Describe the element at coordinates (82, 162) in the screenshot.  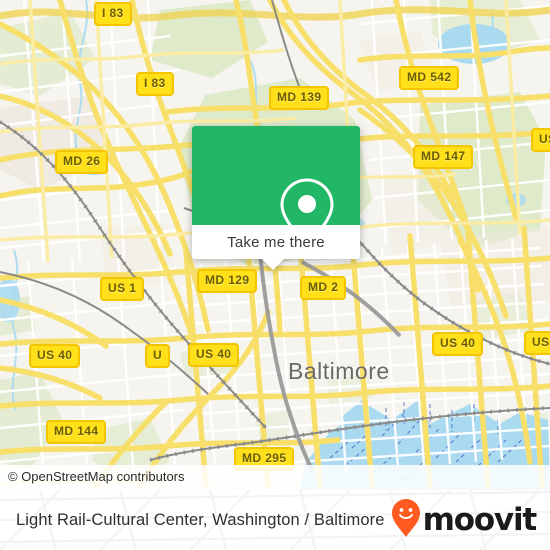
I see `road-shield-md26: MD 26` at that location.